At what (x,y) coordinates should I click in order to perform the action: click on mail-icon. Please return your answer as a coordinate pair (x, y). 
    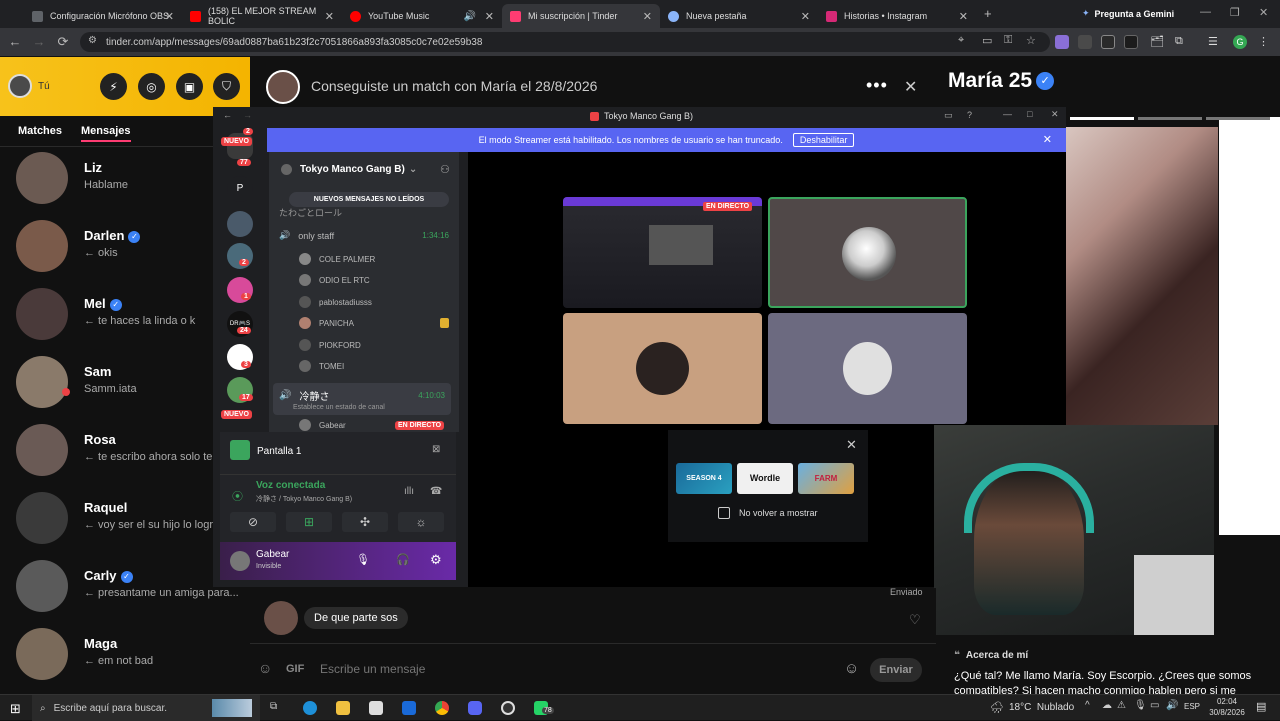
    Looking at the image, I should click on (409, 708).